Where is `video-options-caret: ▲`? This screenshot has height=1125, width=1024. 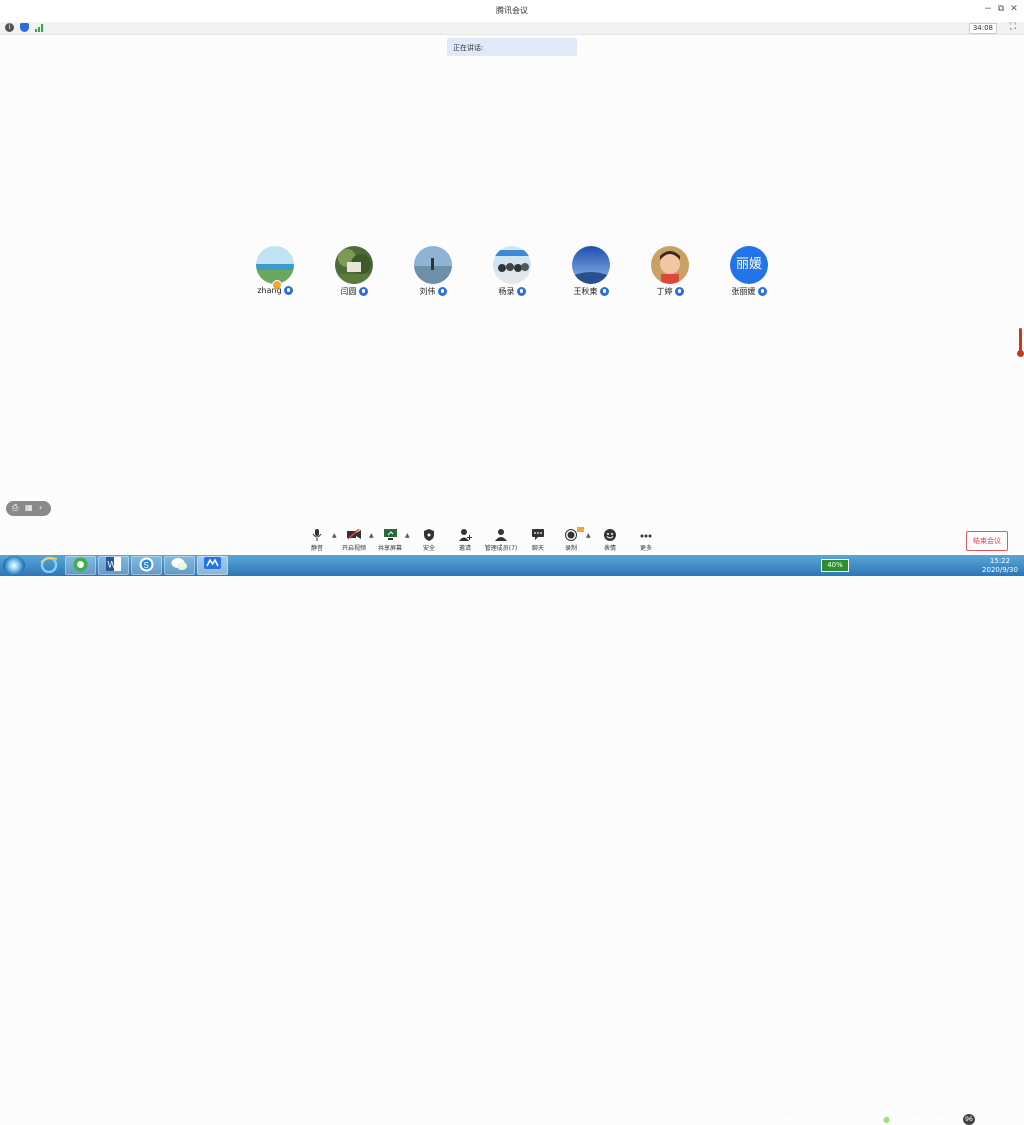
video-options-caret: ▲ is located at coordinates (371, 535).